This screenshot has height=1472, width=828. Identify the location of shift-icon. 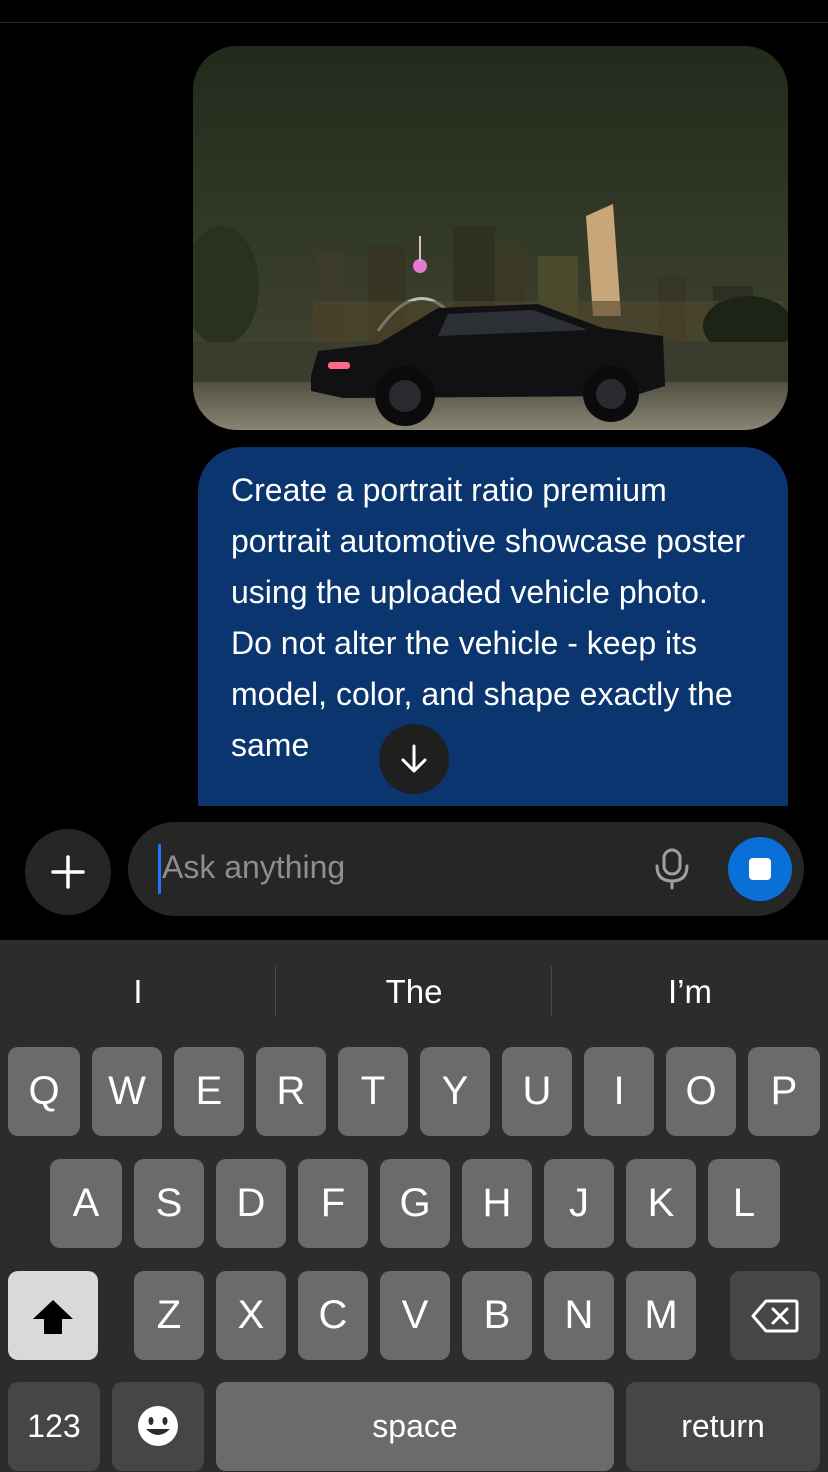
(53, 1317).